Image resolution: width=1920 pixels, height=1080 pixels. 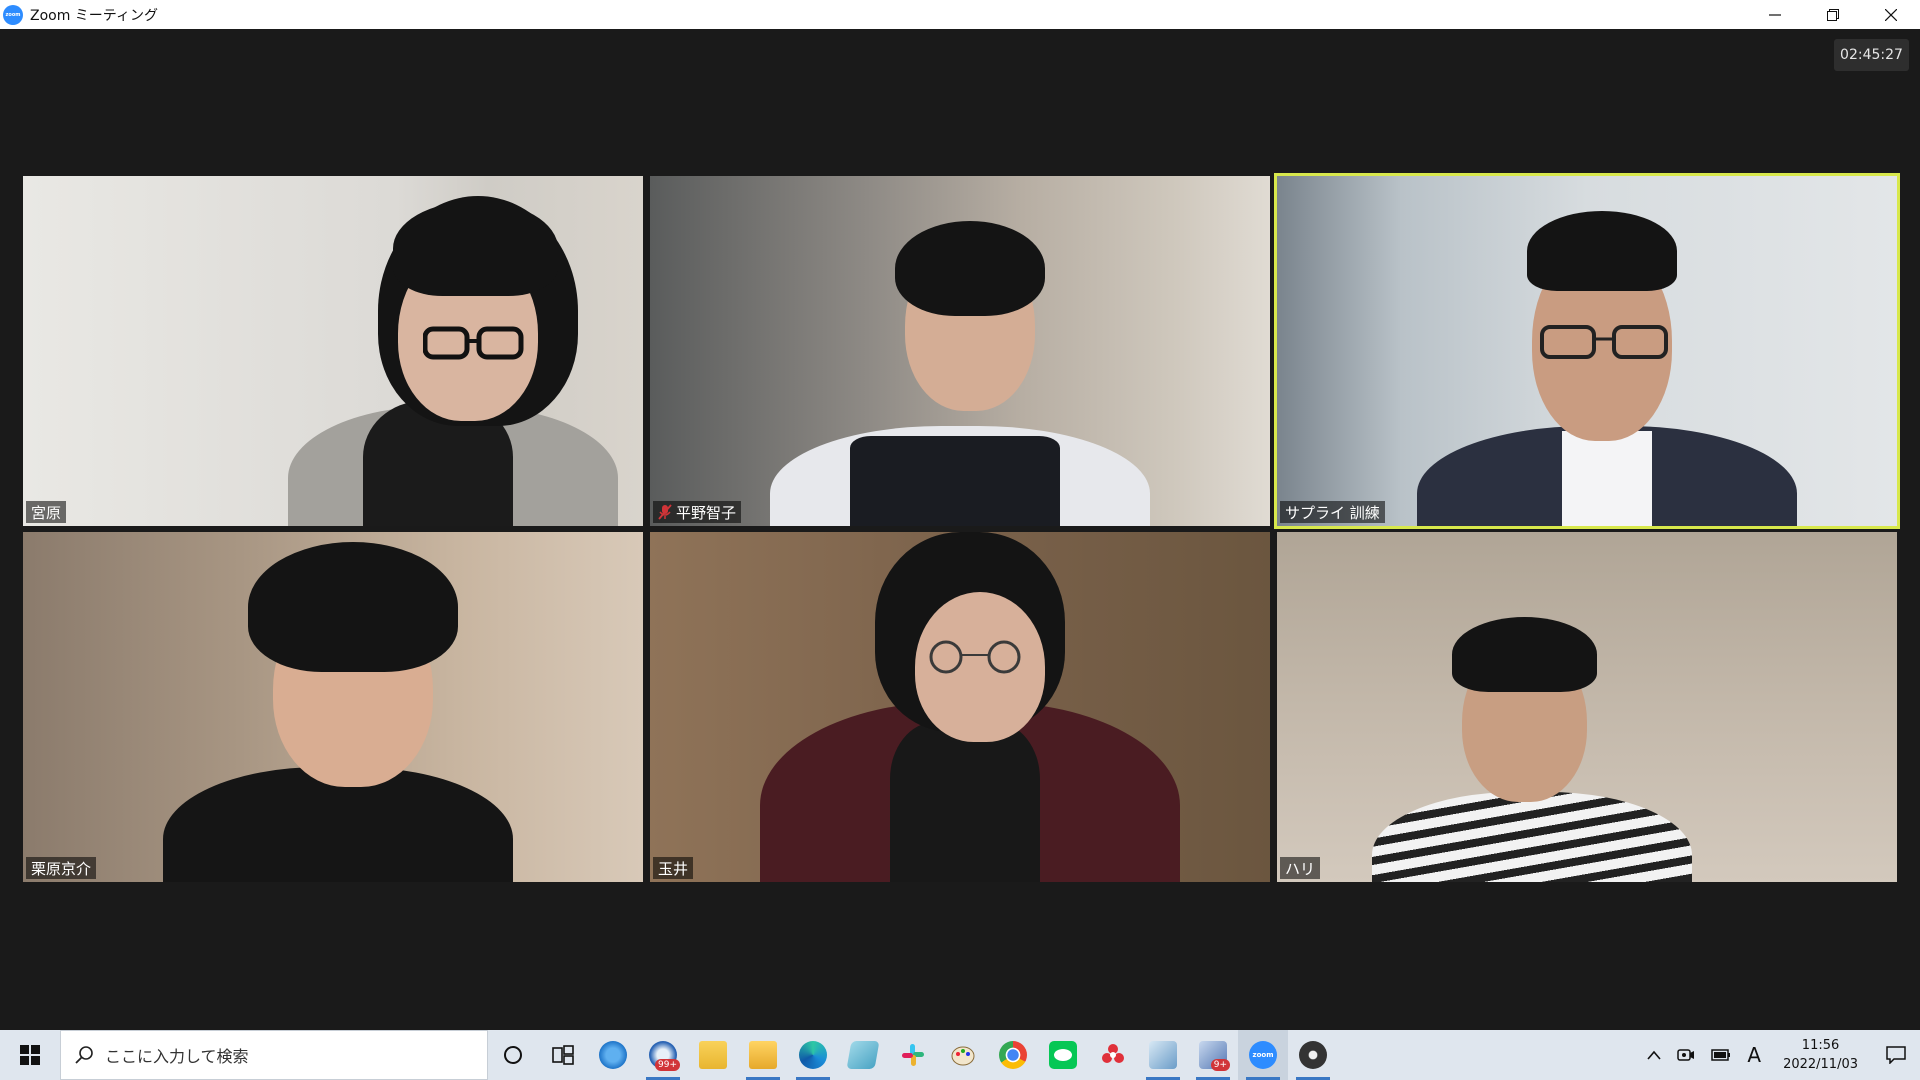 I want to click on file-explorer-icon, so click(x=763, y=1055).